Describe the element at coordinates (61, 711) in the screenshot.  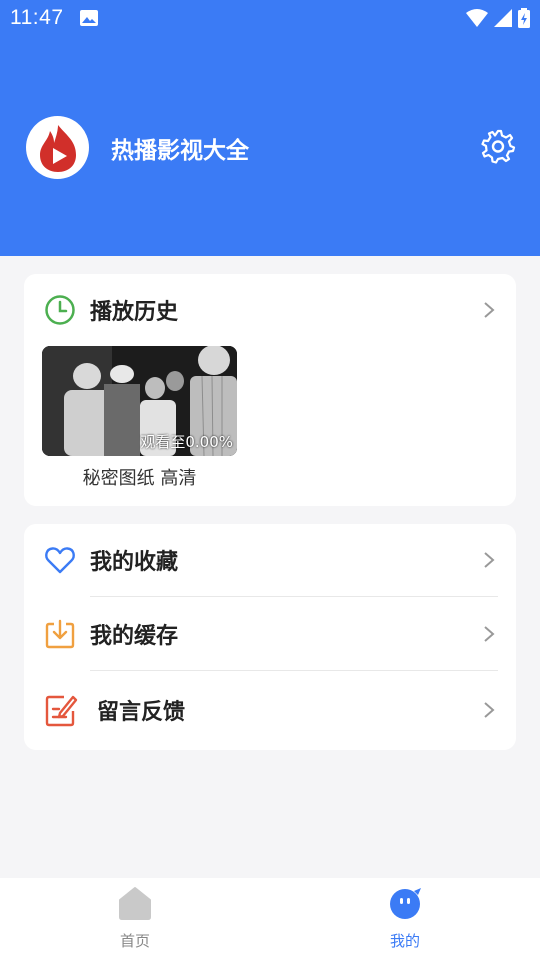
I see `feedback-edit-icon` at that location.